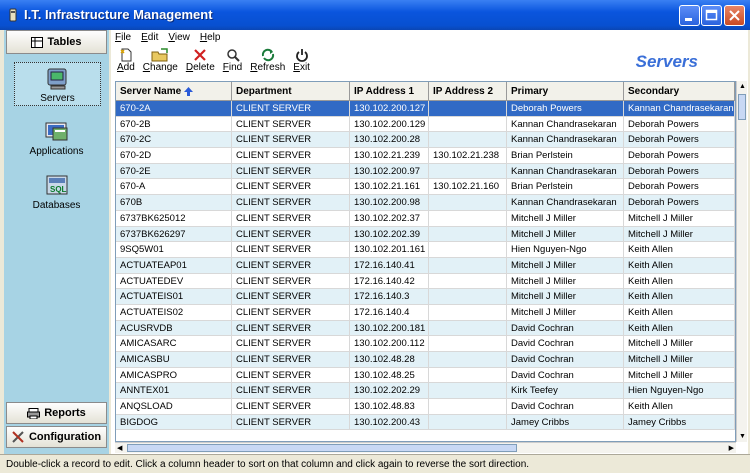 The image size is (750, 473). Describe the element at coordinates (174, 234) in the screenshot. I see `cell-server-name: 6737BK626297` at that location.